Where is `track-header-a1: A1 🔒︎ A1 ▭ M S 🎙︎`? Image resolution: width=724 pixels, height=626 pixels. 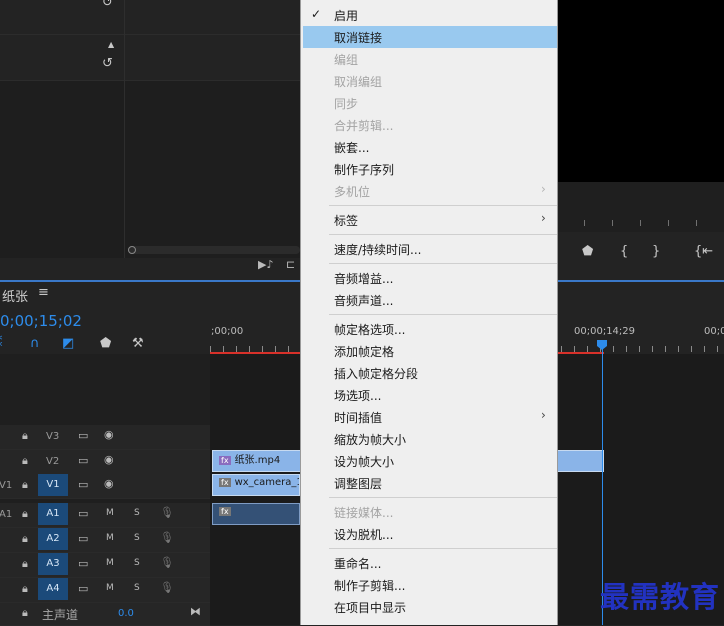 track-header-a1: A1 🔒︎ A1 ▭ M S 🎙︎ is located at coordinates (105, 515).